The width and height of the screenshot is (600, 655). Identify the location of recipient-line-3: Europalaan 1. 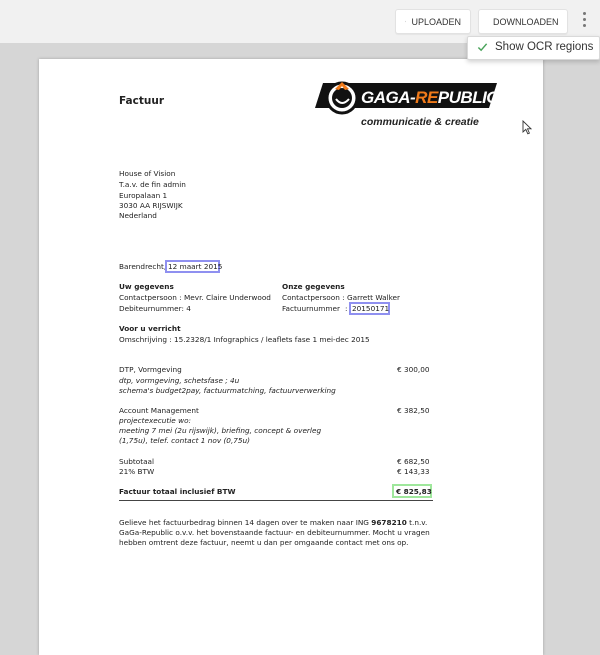
(143, 195).